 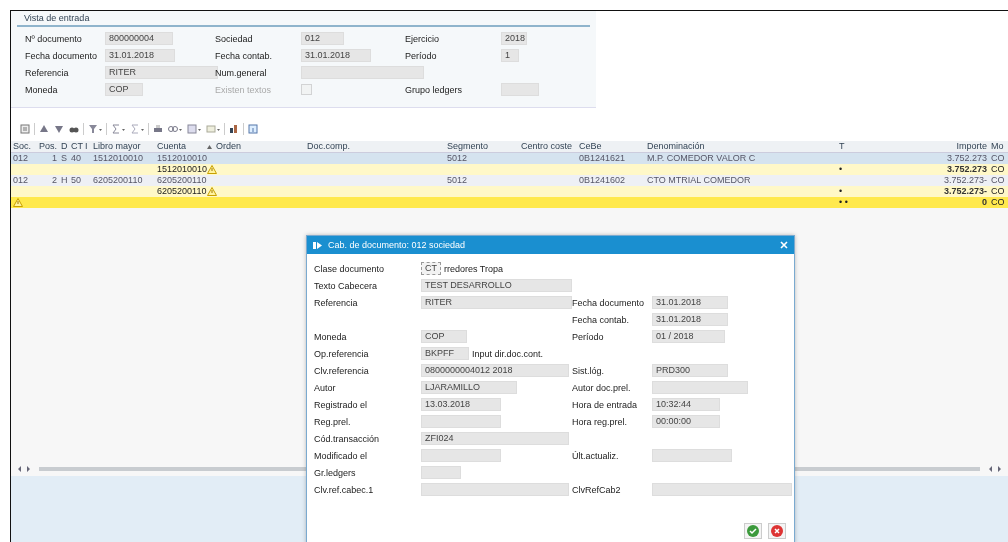 What do you see at coordinates (997, 146) in the screenshot?
I see `column-header: Mo` at bounding box center [997, 146].